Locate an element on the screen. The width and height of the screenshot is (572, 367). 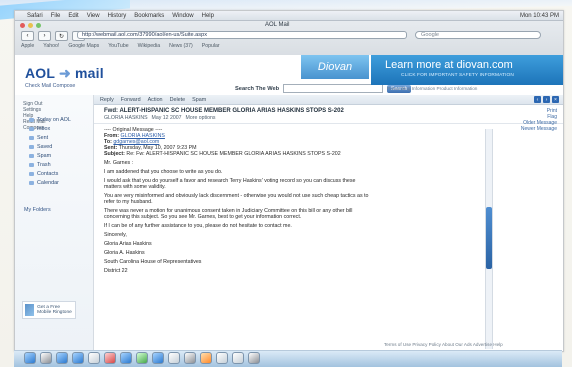
folder-contacts: Contacts is located at coordinates (50, 174).